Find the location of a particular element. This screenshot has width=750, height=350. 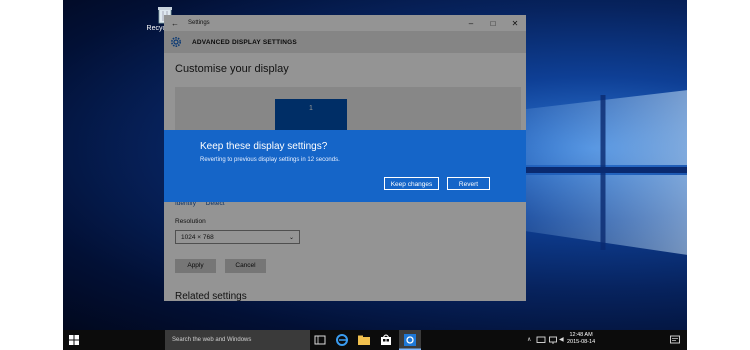

edge-icon is located at coordinates (342, 340).